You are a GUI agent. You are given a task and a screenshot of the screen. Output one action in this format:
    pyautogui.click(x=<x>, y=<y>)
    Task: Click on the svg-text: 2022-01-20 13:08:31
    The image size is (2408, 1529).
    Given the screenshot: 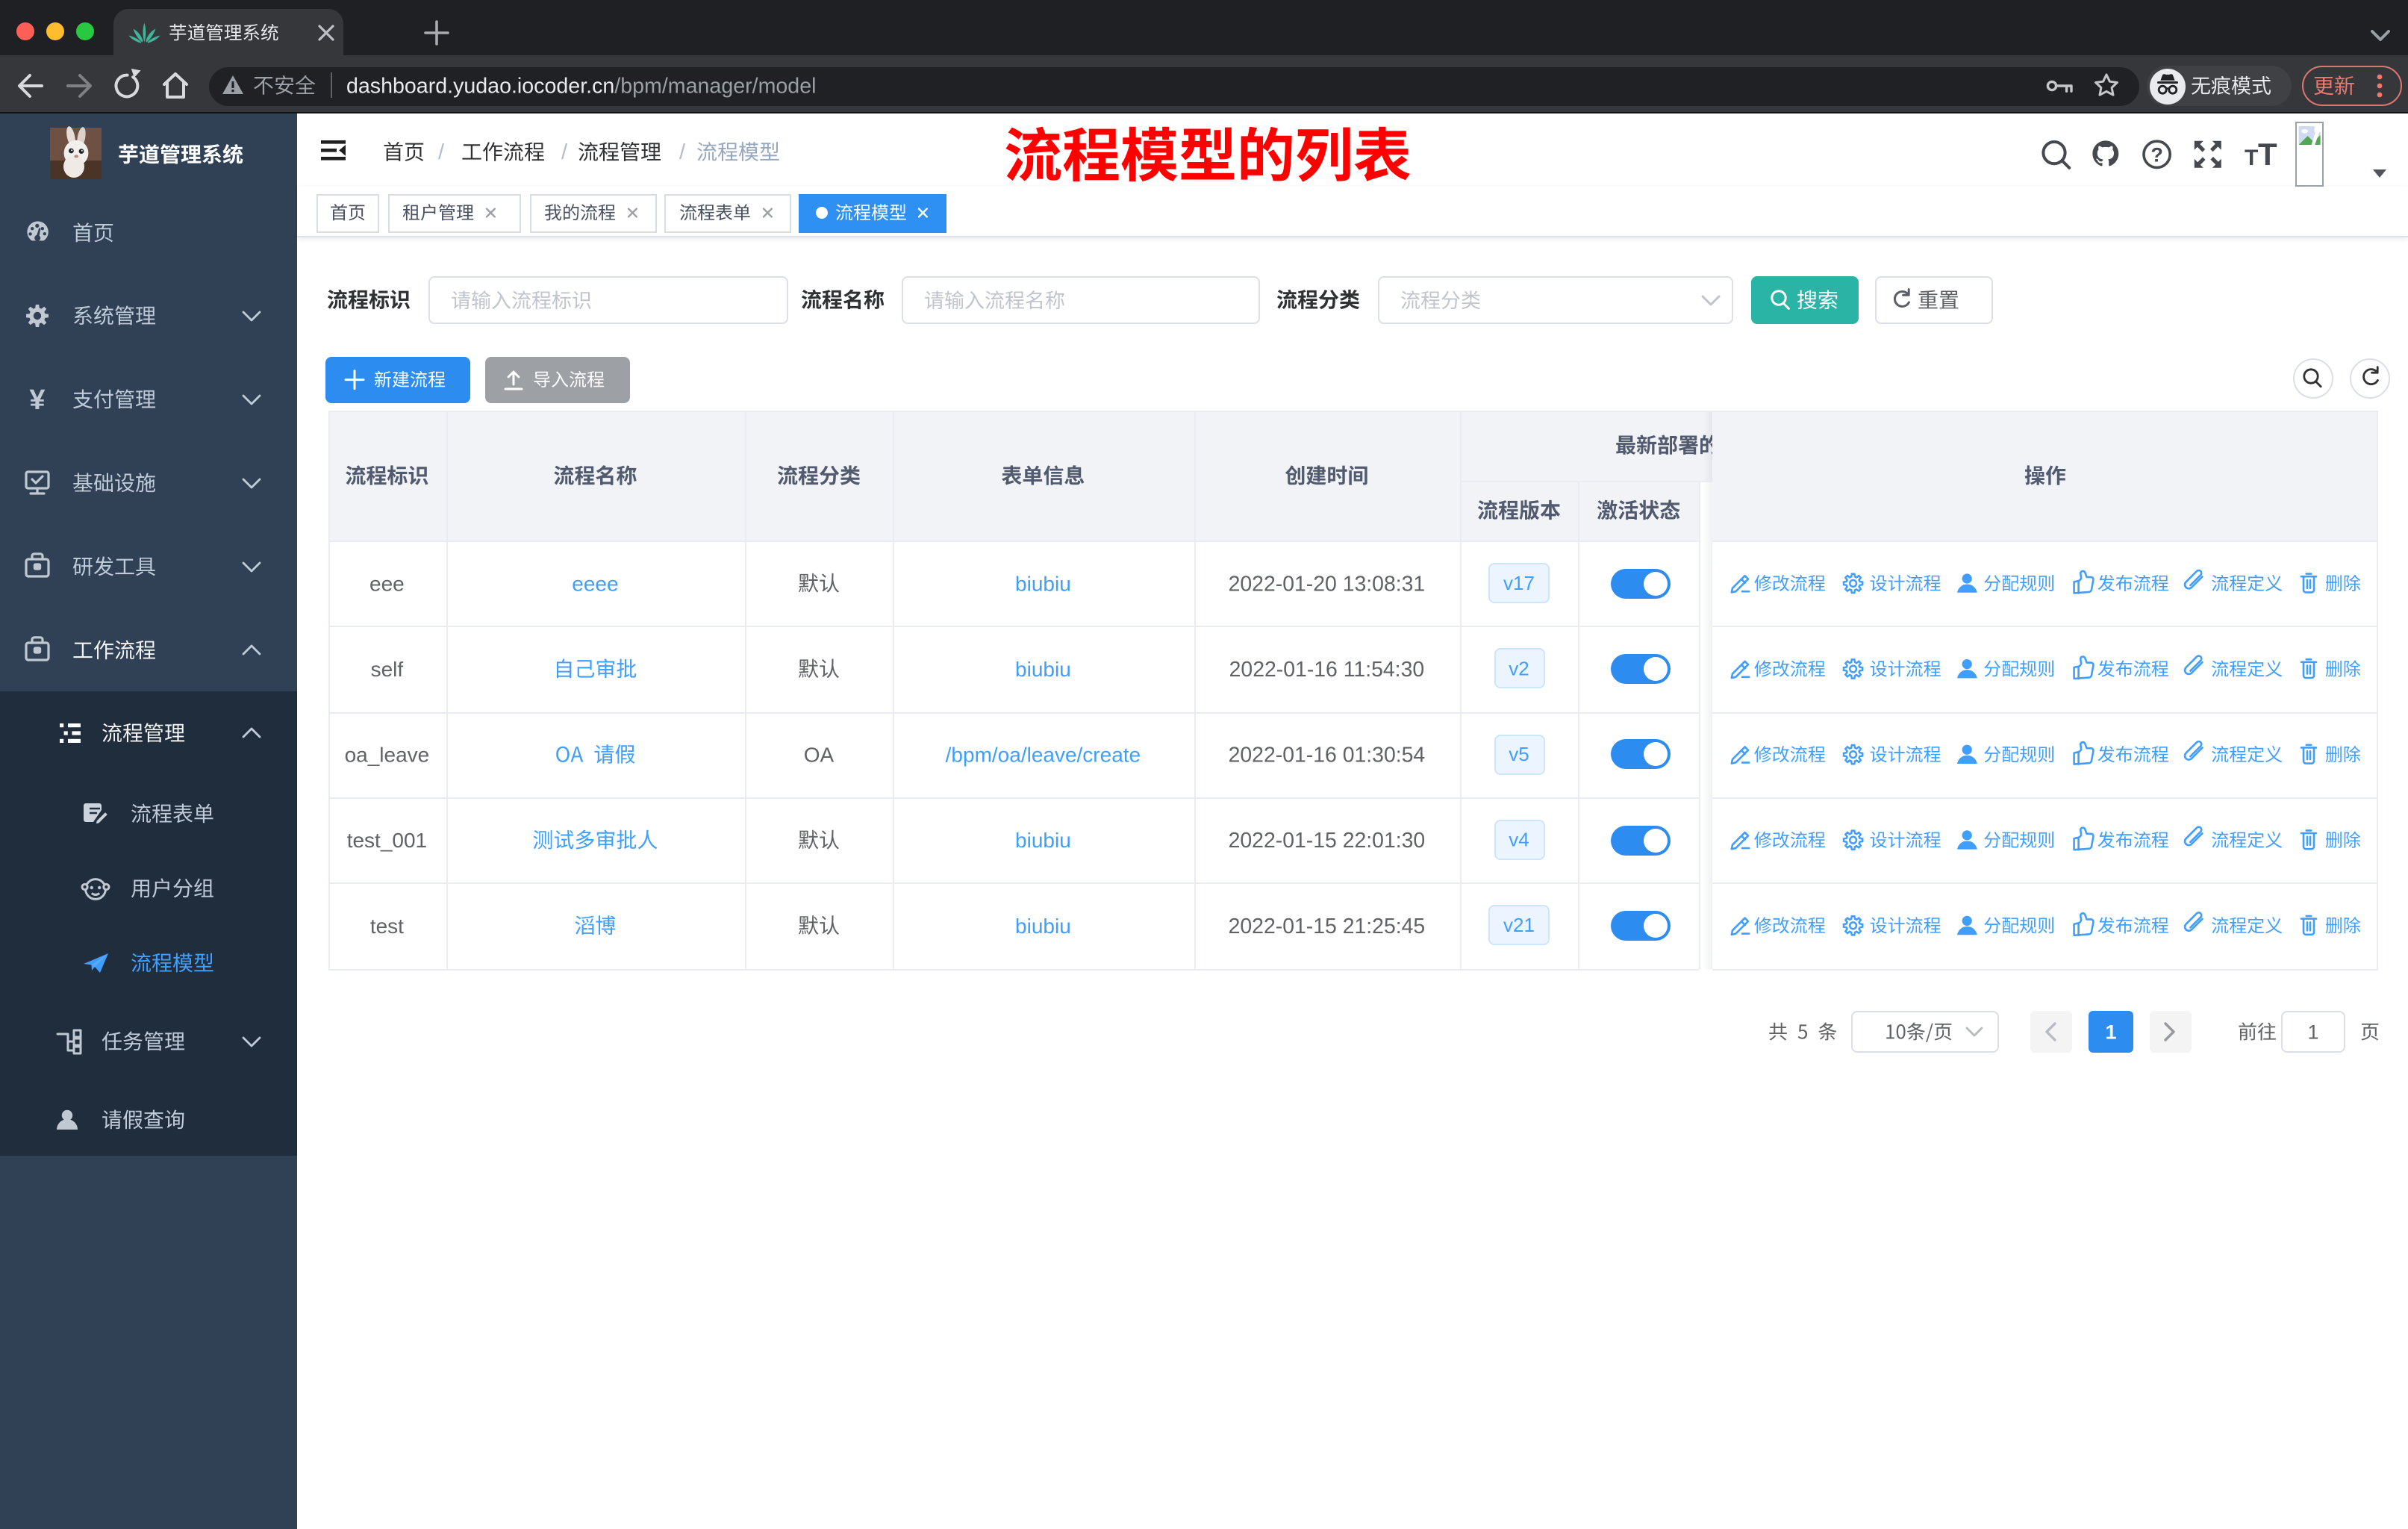 What is the action you would take?
    pyautogui.click(x=1327, y=584)
    